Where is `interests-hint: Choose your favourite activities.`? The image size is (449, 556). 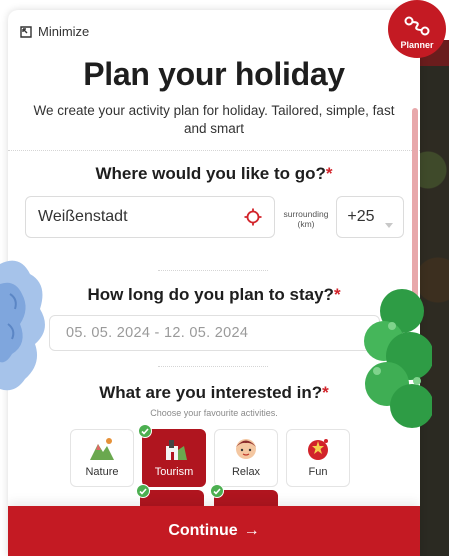
interests-hint: Choose your favourite activities. is located at coordinates (214, 413).